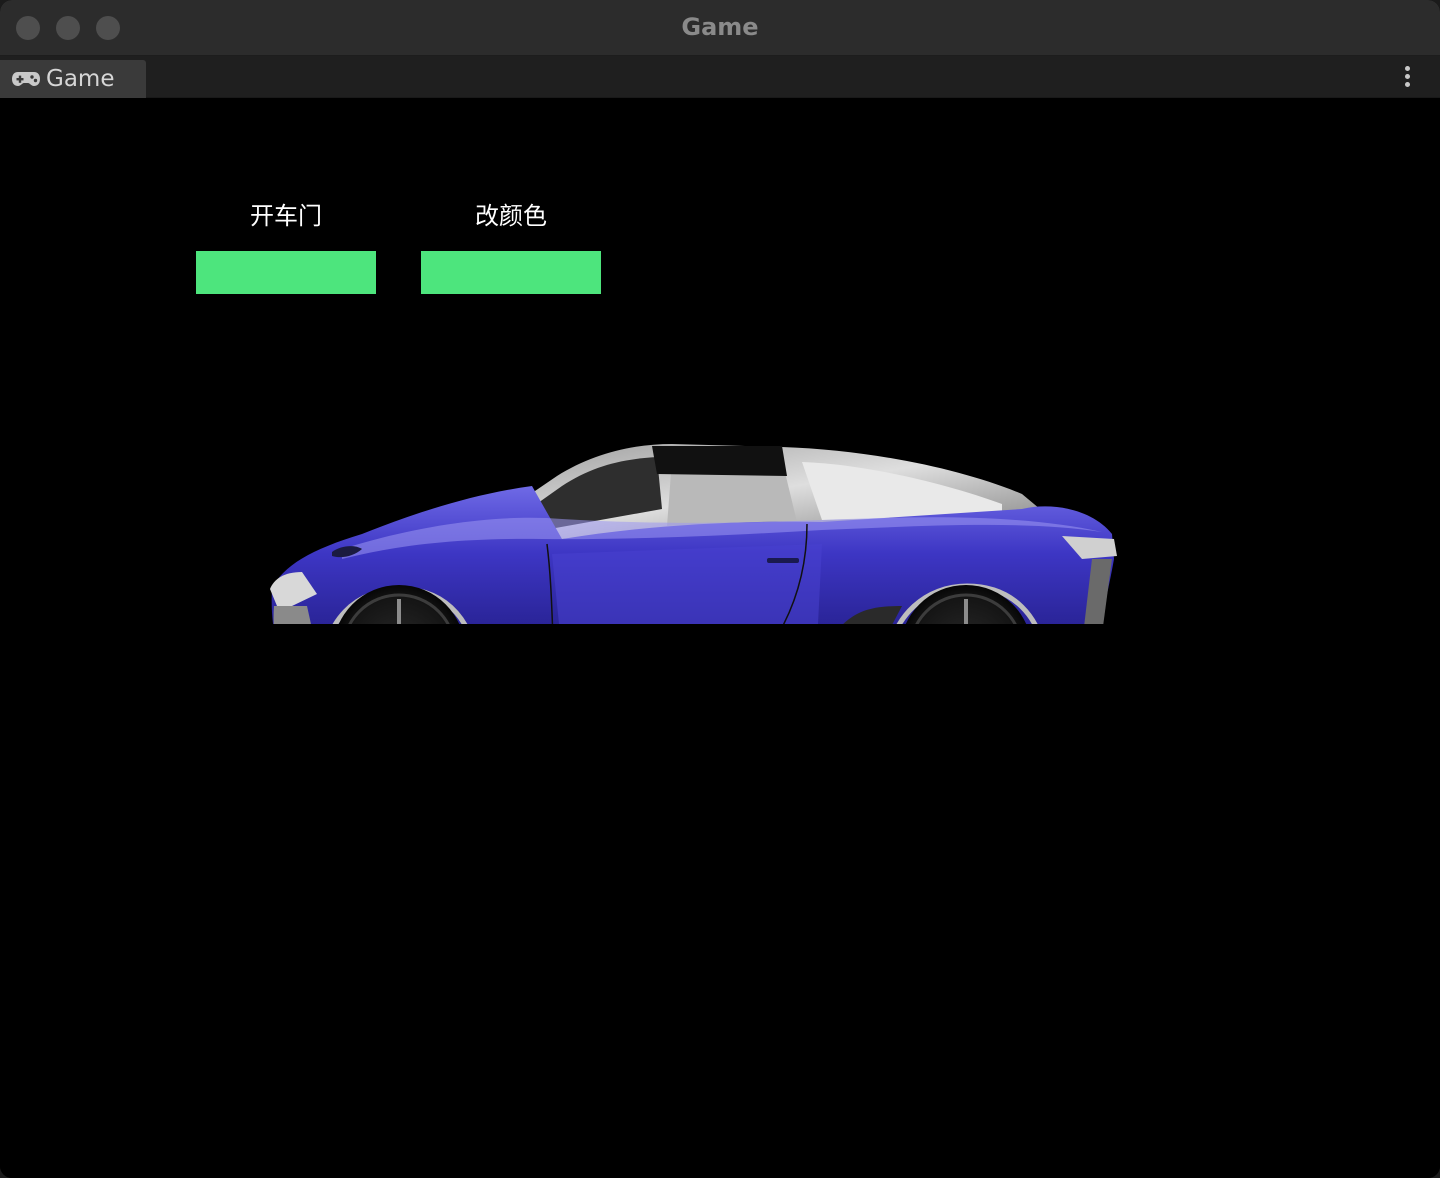 Image resolution: width=1440 pixels, height=1178 pixels. What do you see at coordinates (26, 81) in the screenshot?
I see `gamepad-icon` at bounding box center [26, 81].